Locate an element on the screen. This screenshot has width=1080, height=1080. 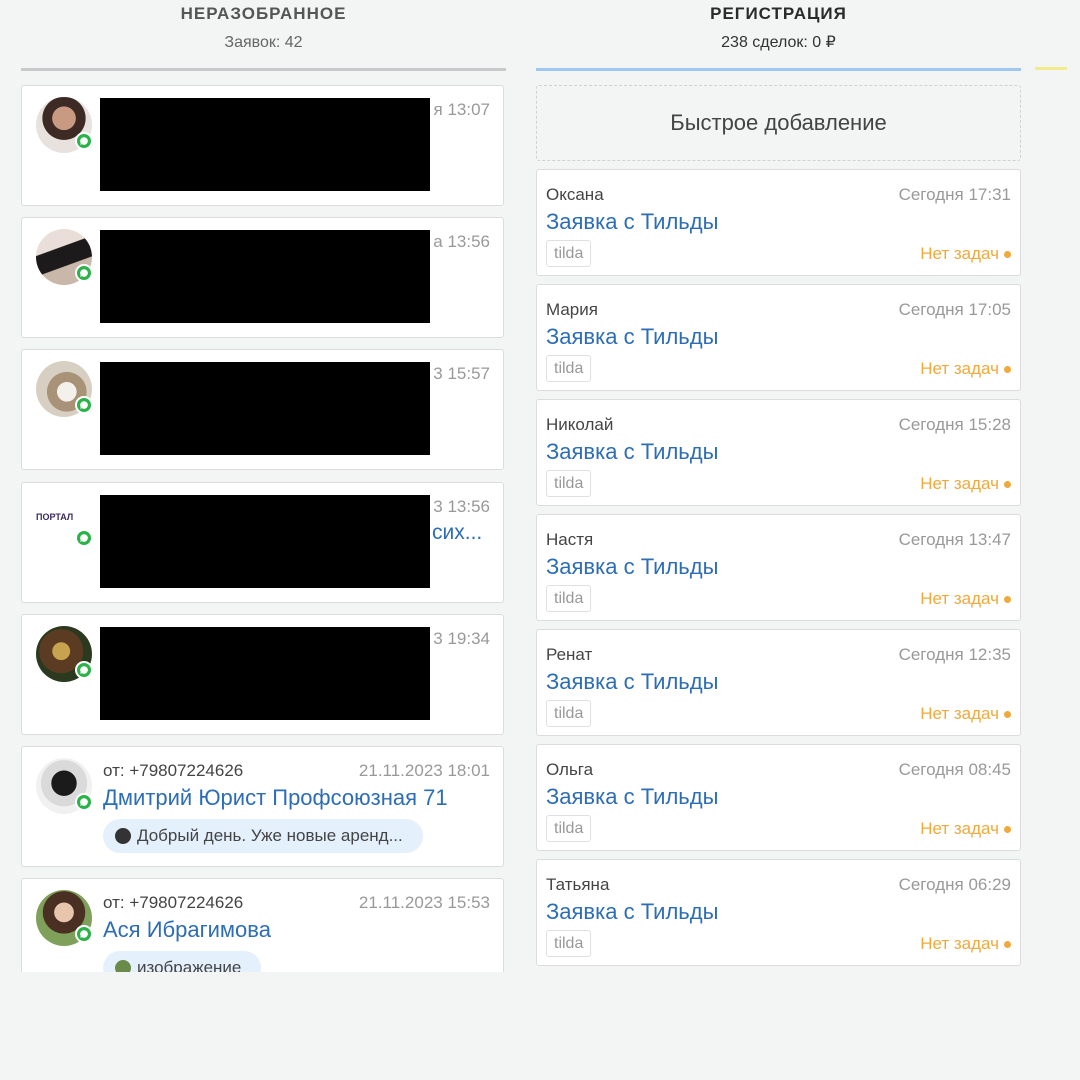
card-time: 3 13:56 is located at coordinates (461, 506).